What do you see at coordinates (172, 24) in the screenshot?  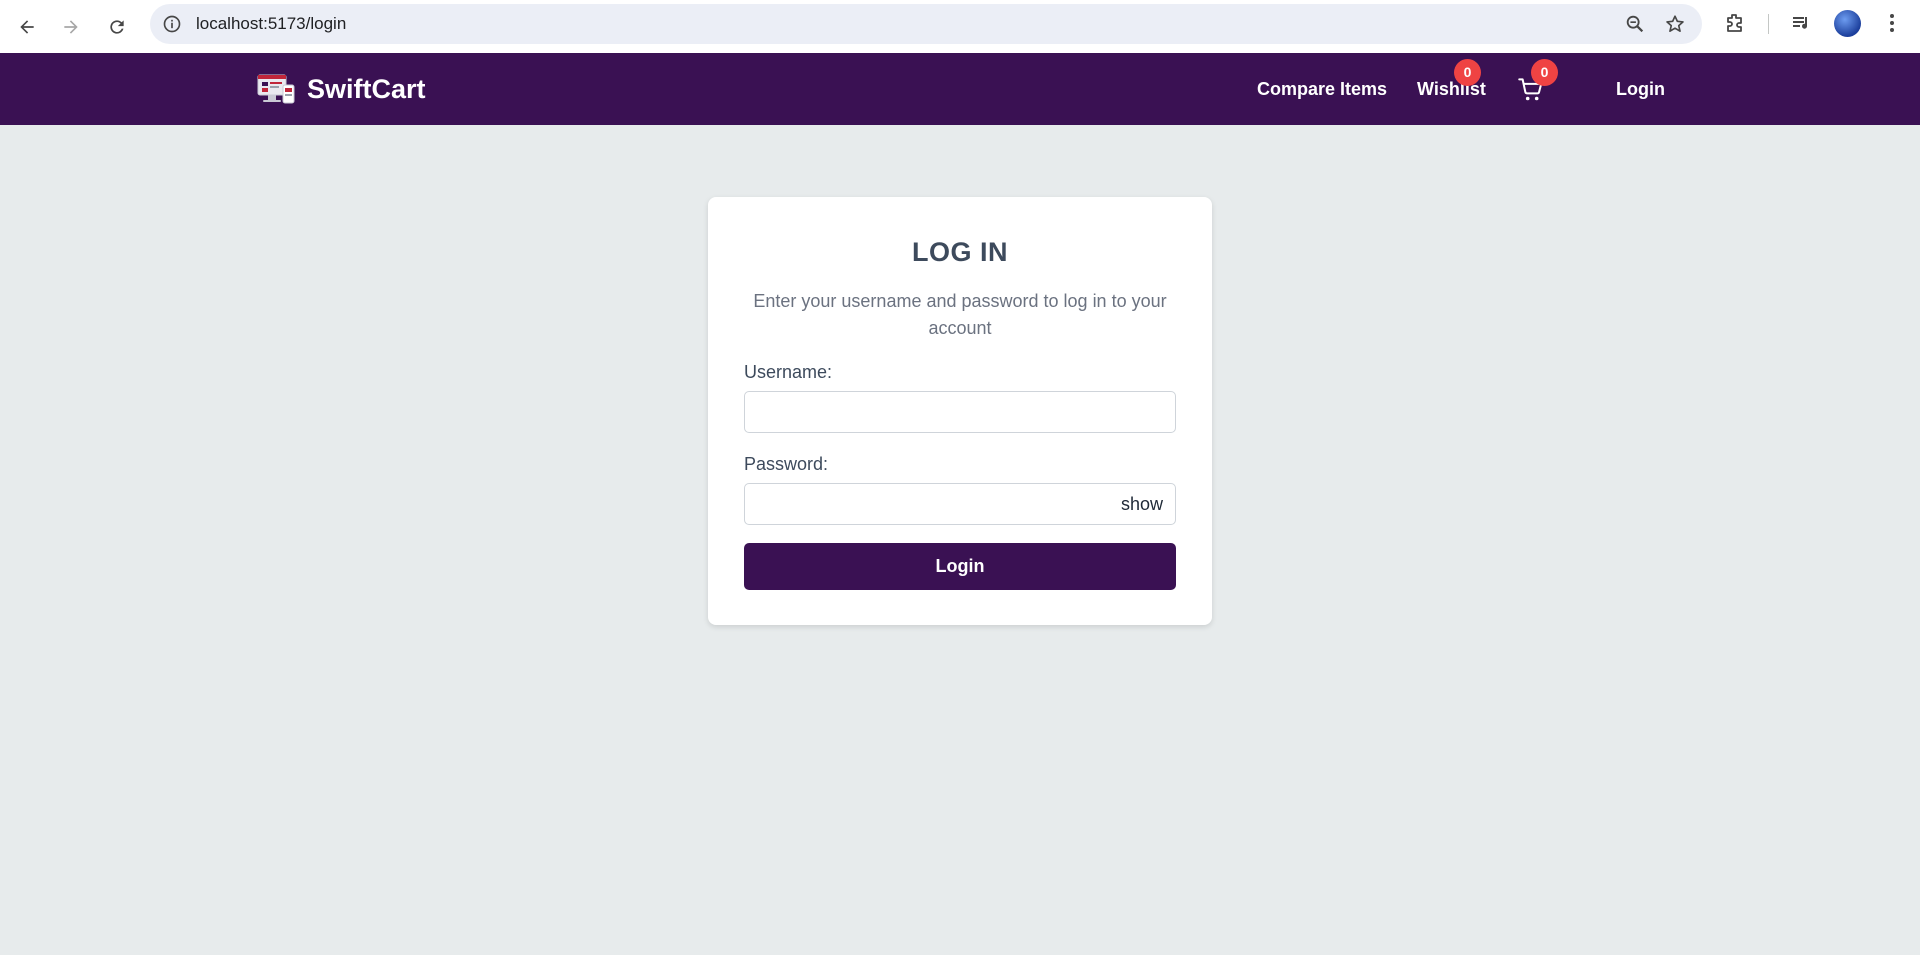 I see `site-info-icon` at bounding box center [172, 24].